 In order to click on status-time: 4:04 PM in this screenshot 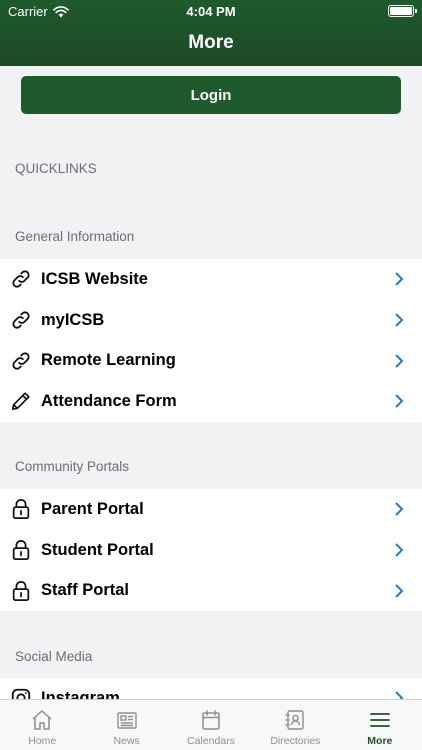, I will do `click(211, 11)`.